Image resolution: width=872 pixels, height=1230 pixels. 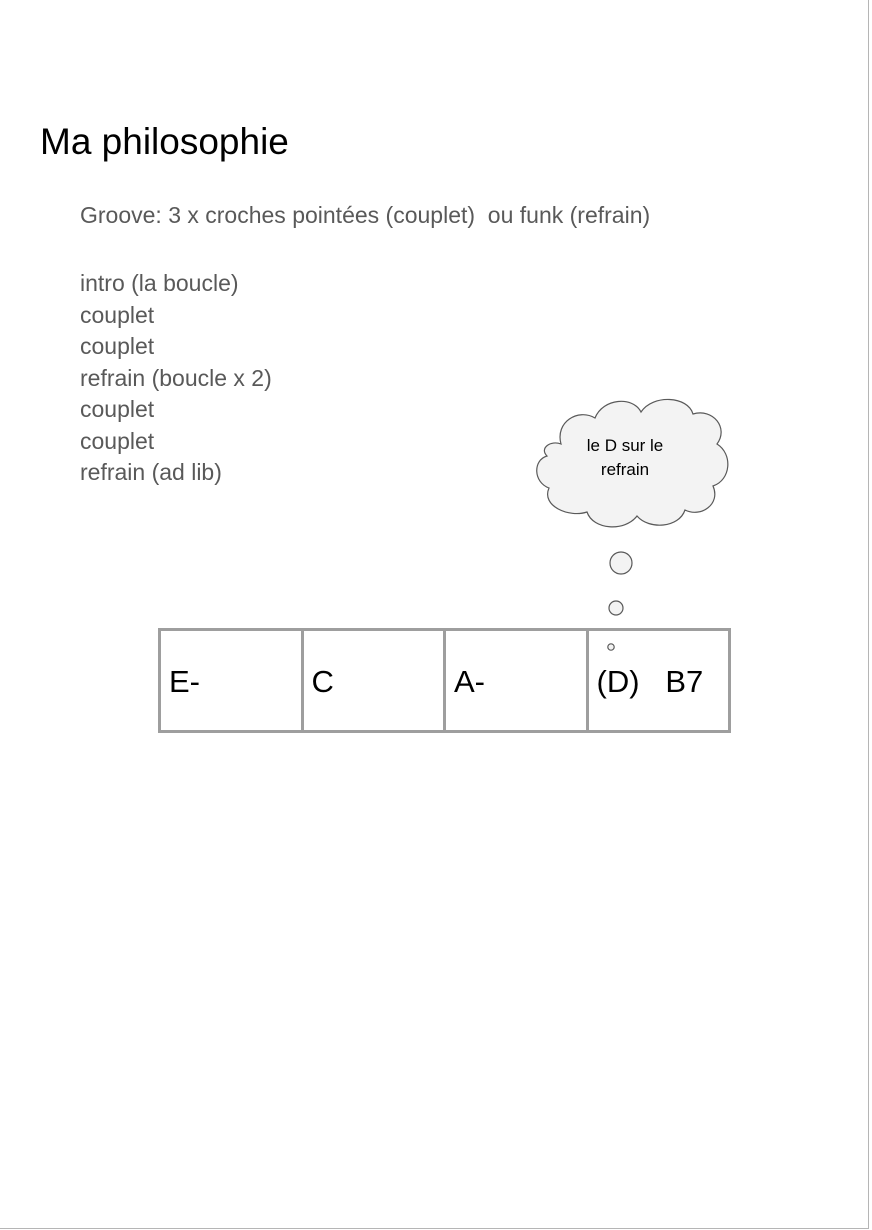 What do you see at coordinates (151, 472) in the screenshot?
I see `structure-item: refrain (ad lib)` at bounding box center [151, 472].